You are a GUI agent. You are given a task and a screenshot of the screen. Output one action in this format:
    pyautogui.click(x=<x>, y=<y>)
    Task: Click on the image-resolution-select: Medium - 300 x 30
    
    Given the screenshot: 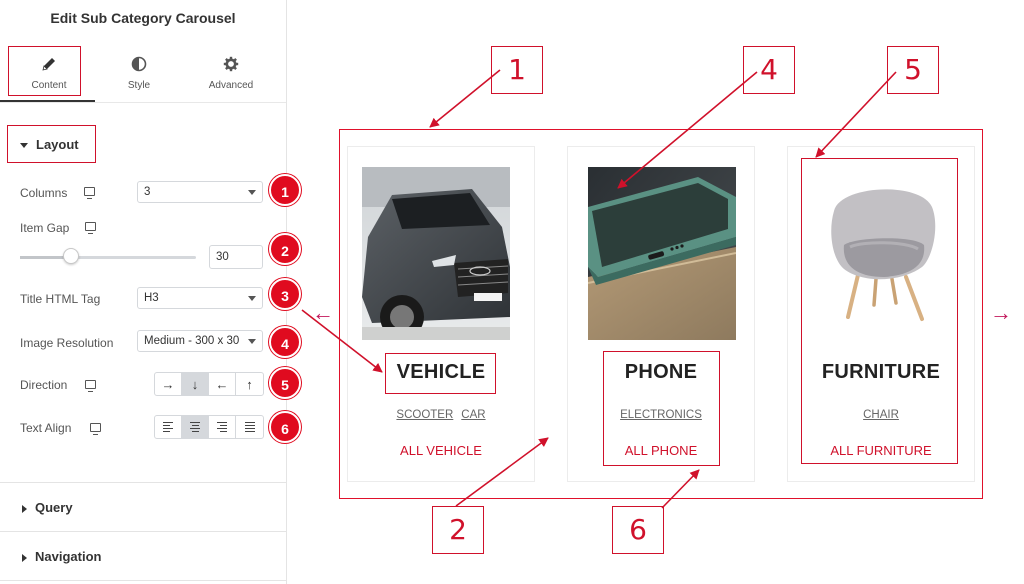 What is the action you would take?
    pyautogui.click(x=200, y=341)
    